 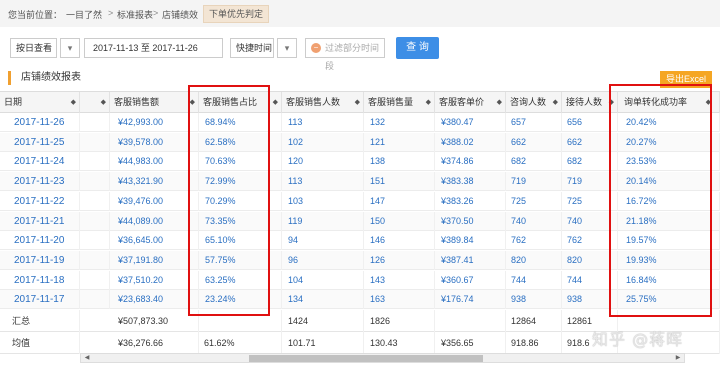 I want to click on cell-sales-amount: ¥42,993.00, so click(x=154, y=122).